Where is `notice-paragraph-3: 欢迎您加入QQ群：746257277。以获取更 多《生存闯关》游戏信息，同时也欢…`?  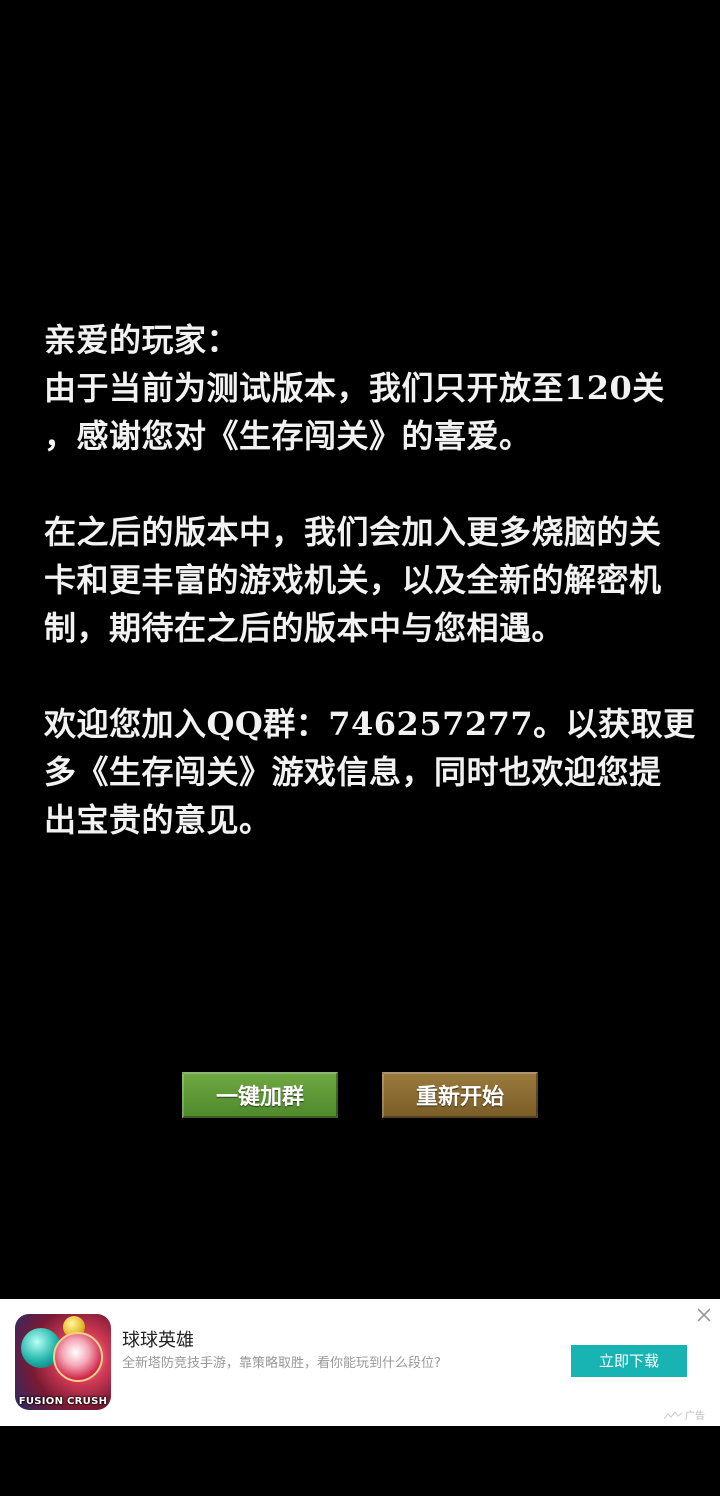 notice-paragraph-3: 欢迎您加入QQ群：746257277。以获取更 多《生存闯关》游戏信息，同时也欢… is located at coordinates (370, 772).